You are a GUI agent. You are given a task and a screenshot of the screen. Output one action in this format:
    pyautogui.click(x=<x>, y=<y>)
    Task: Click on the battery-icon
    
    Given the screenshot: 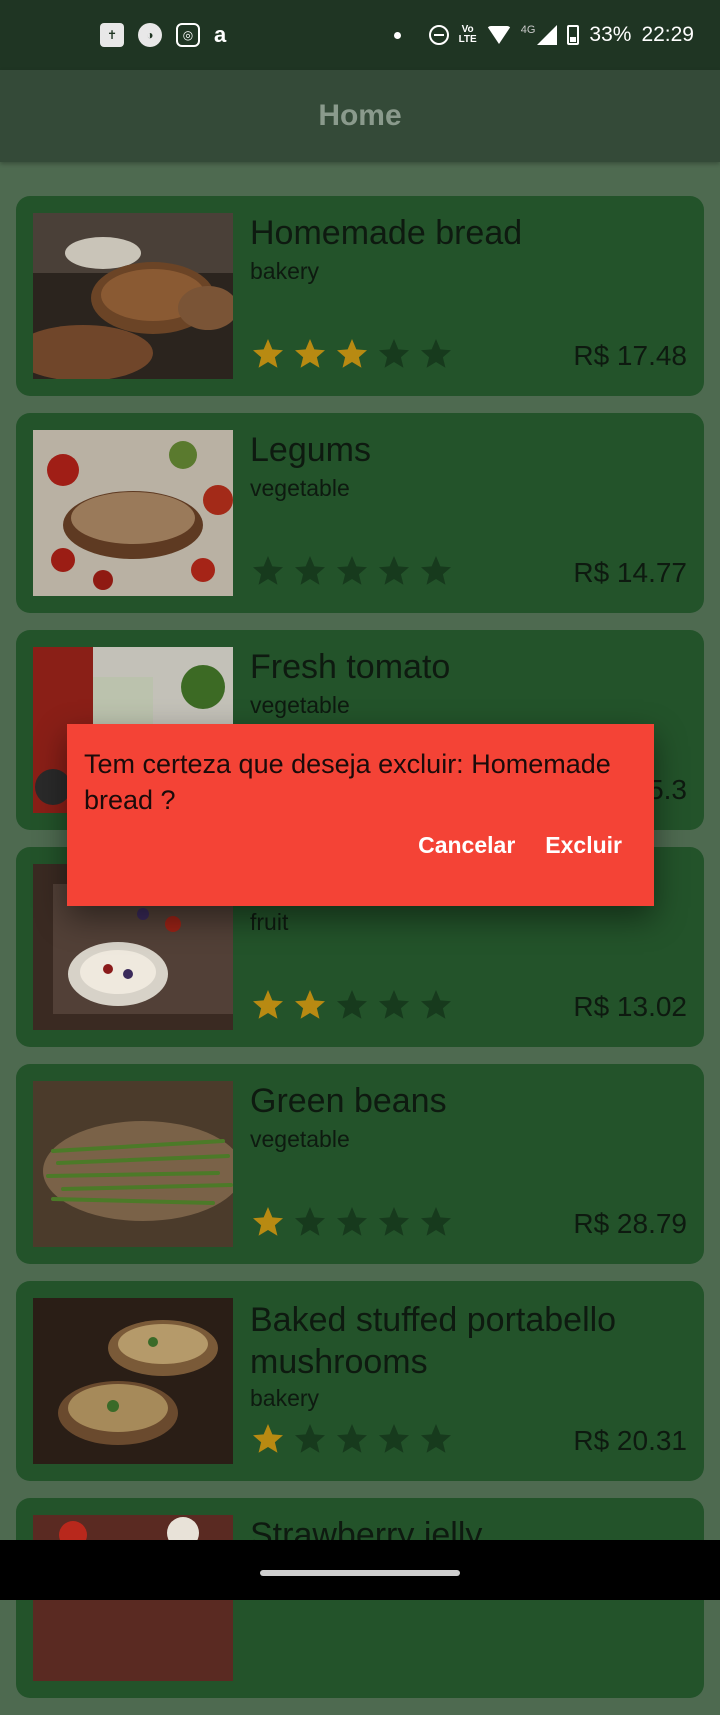 What is the action you would take?
    pyautogui.click(x=573, y=35)
    